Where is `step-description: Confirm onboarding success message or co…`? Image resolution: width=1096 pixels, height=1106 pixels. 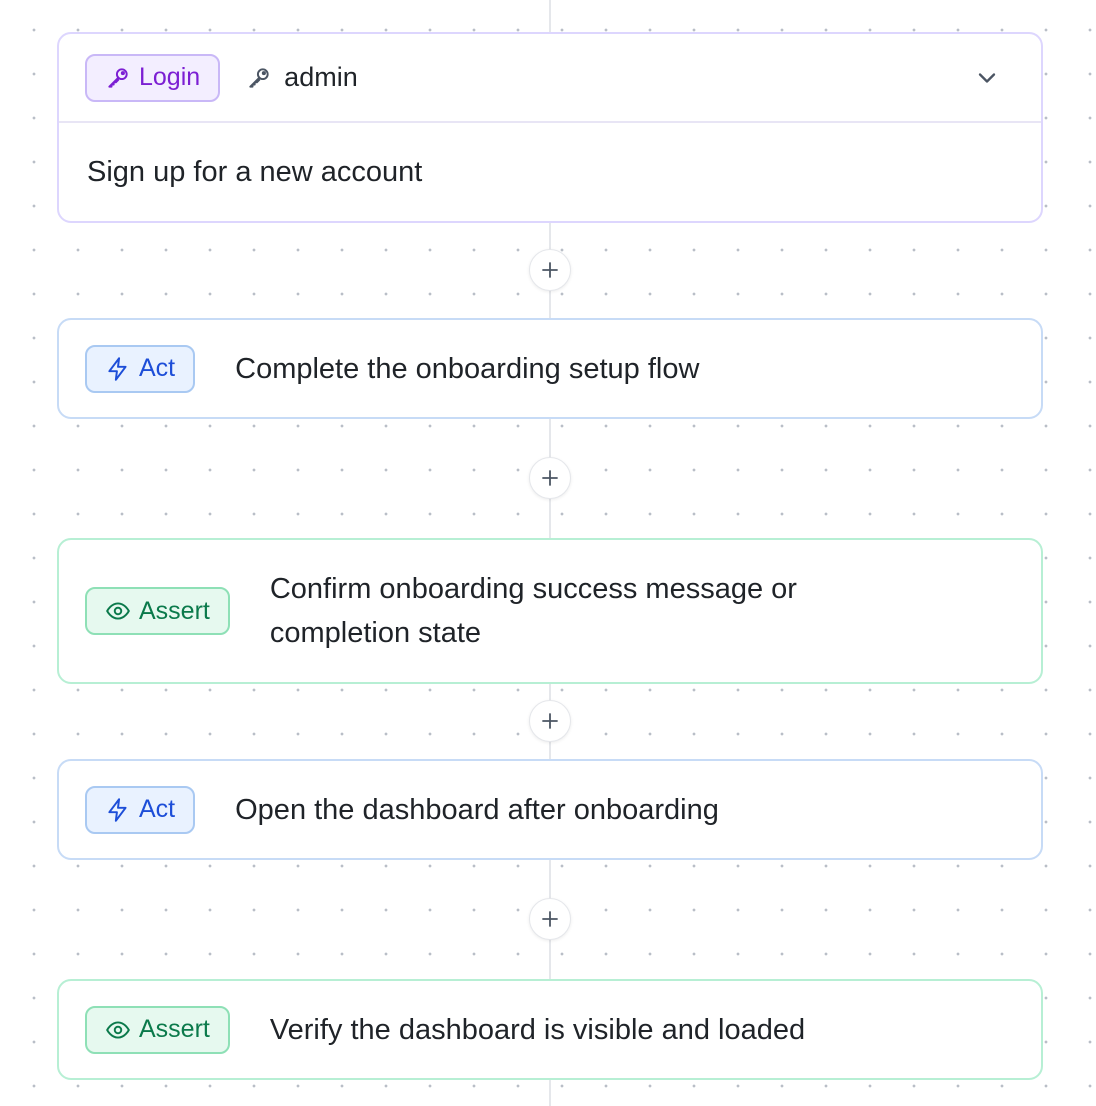 step-description: Confirm onboarding success message or co… is located at coordinates (533, 611).